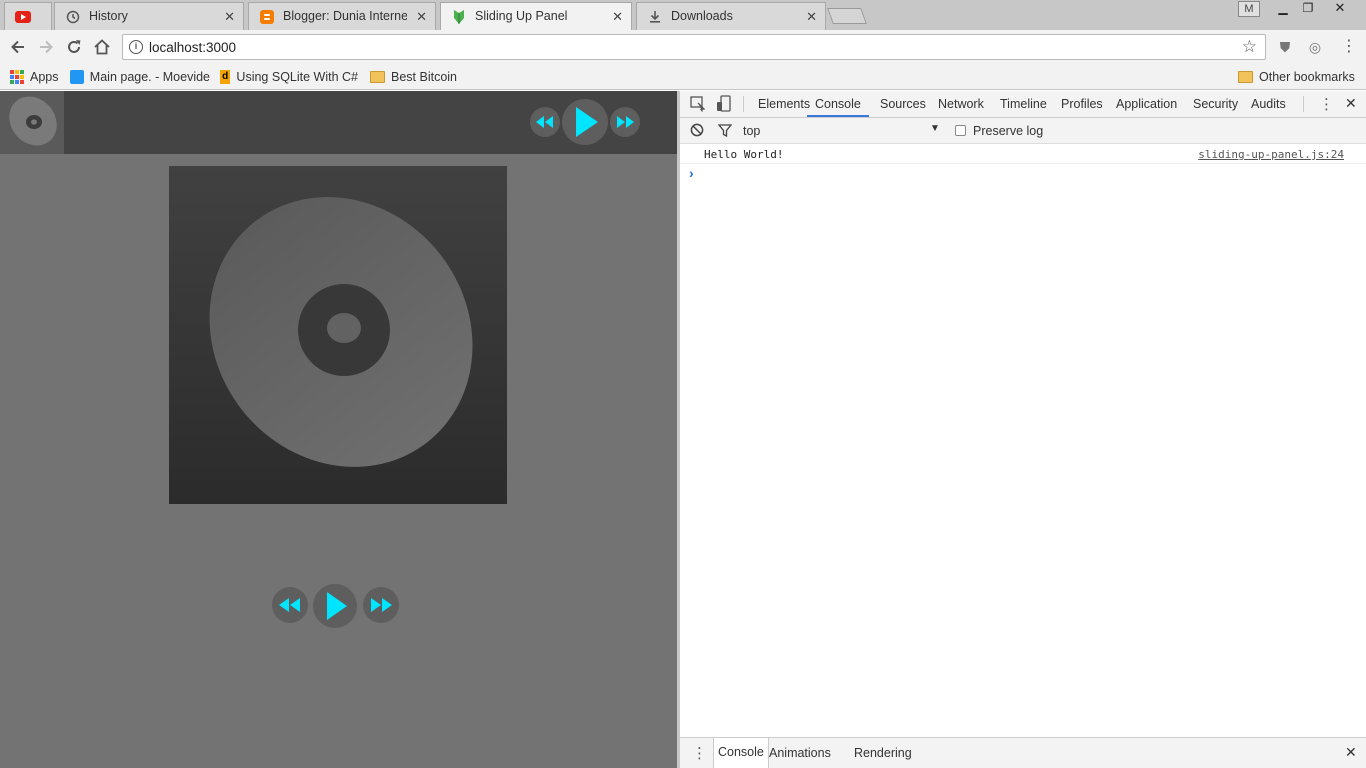 The height and width of the screenshot is (768, 1366). What do you see at coordinates (1215, 107) in the screenshot?
I see `tab-security: Security` at bounding box center [1215, 107].